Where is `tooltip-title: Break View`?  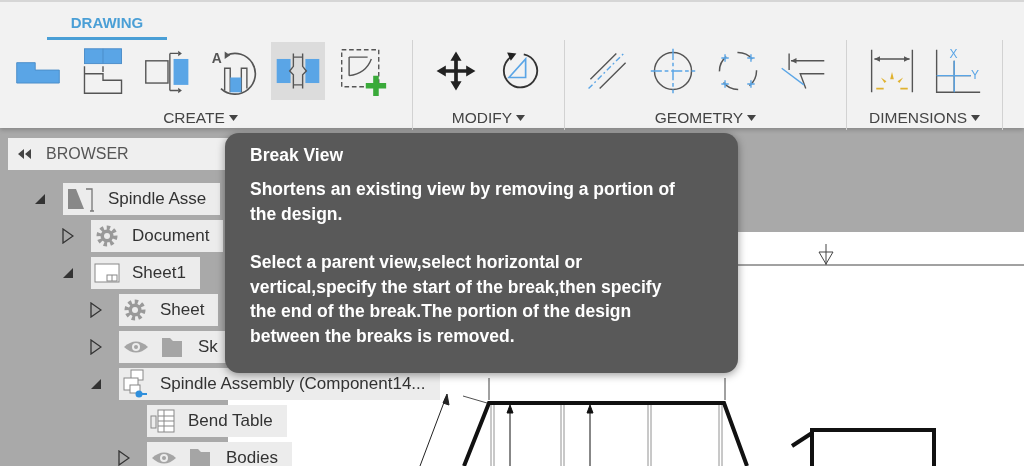
tooltip-title: Break View is located at coordinates (297, 155).